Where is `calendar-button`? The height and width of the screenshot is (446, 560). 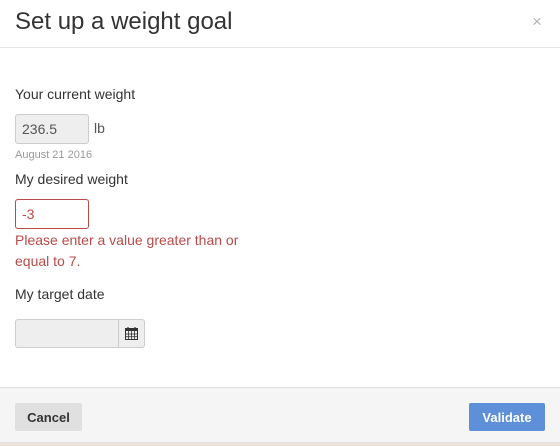
calendar-button is located at coordinates (131, 333).